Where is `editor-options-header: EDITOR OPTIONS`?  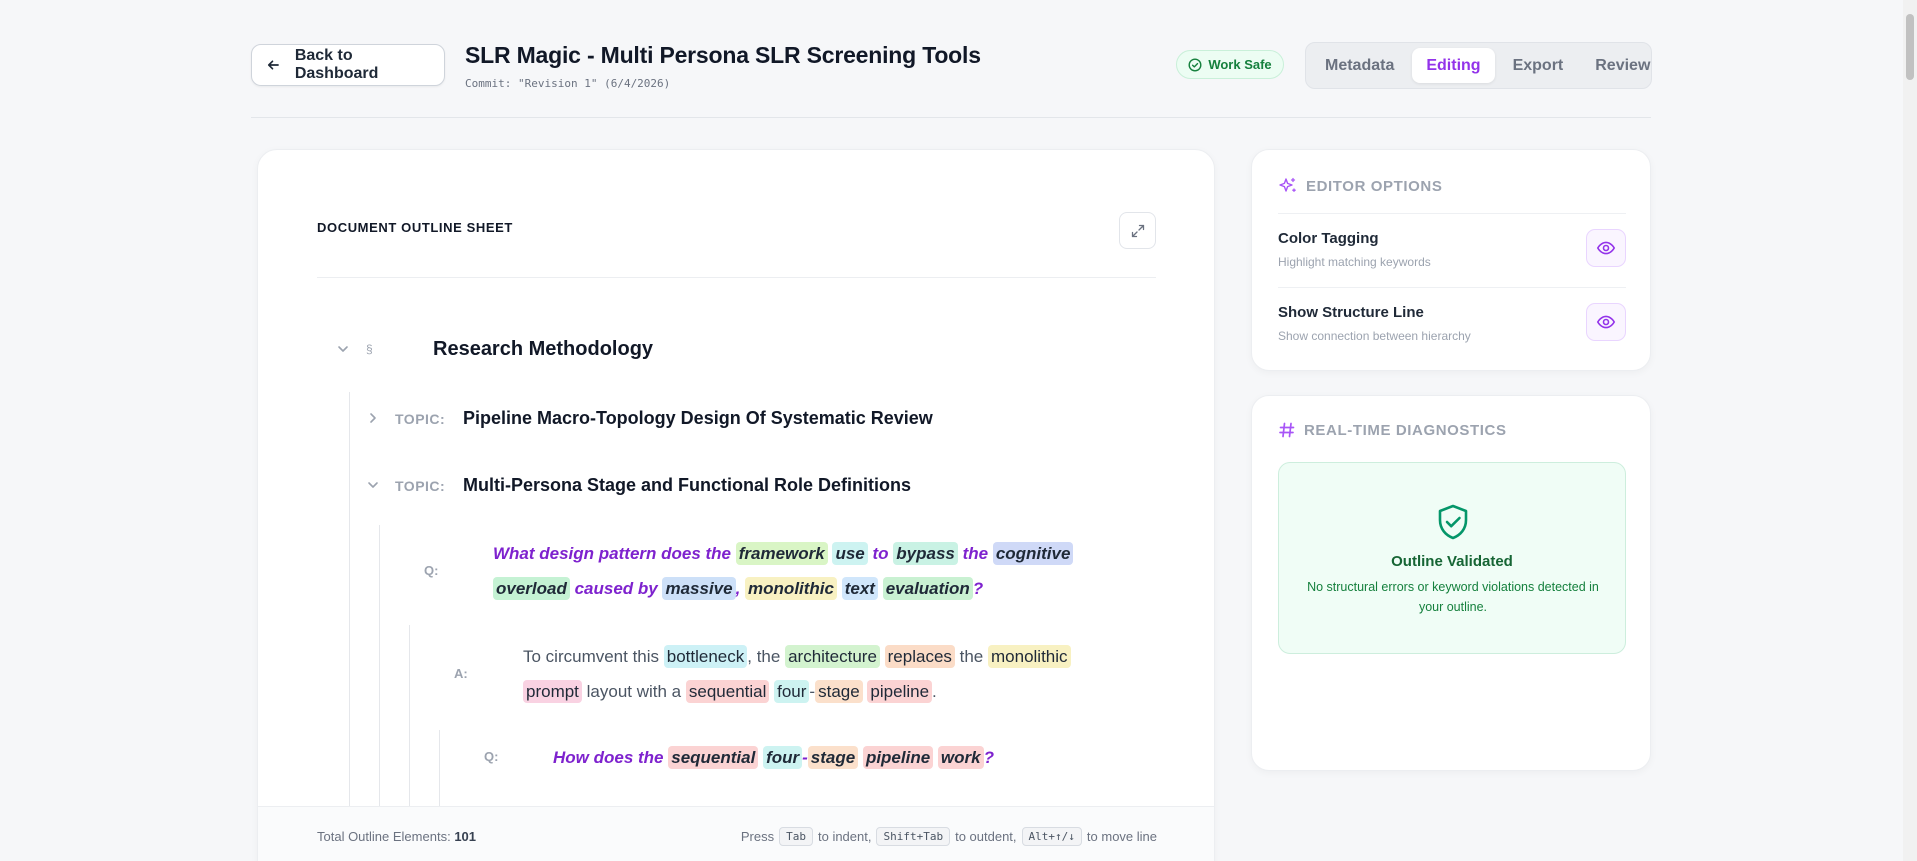 editor-options-header: EDITOR OPTIONS is located at coordinates (1360, 186).